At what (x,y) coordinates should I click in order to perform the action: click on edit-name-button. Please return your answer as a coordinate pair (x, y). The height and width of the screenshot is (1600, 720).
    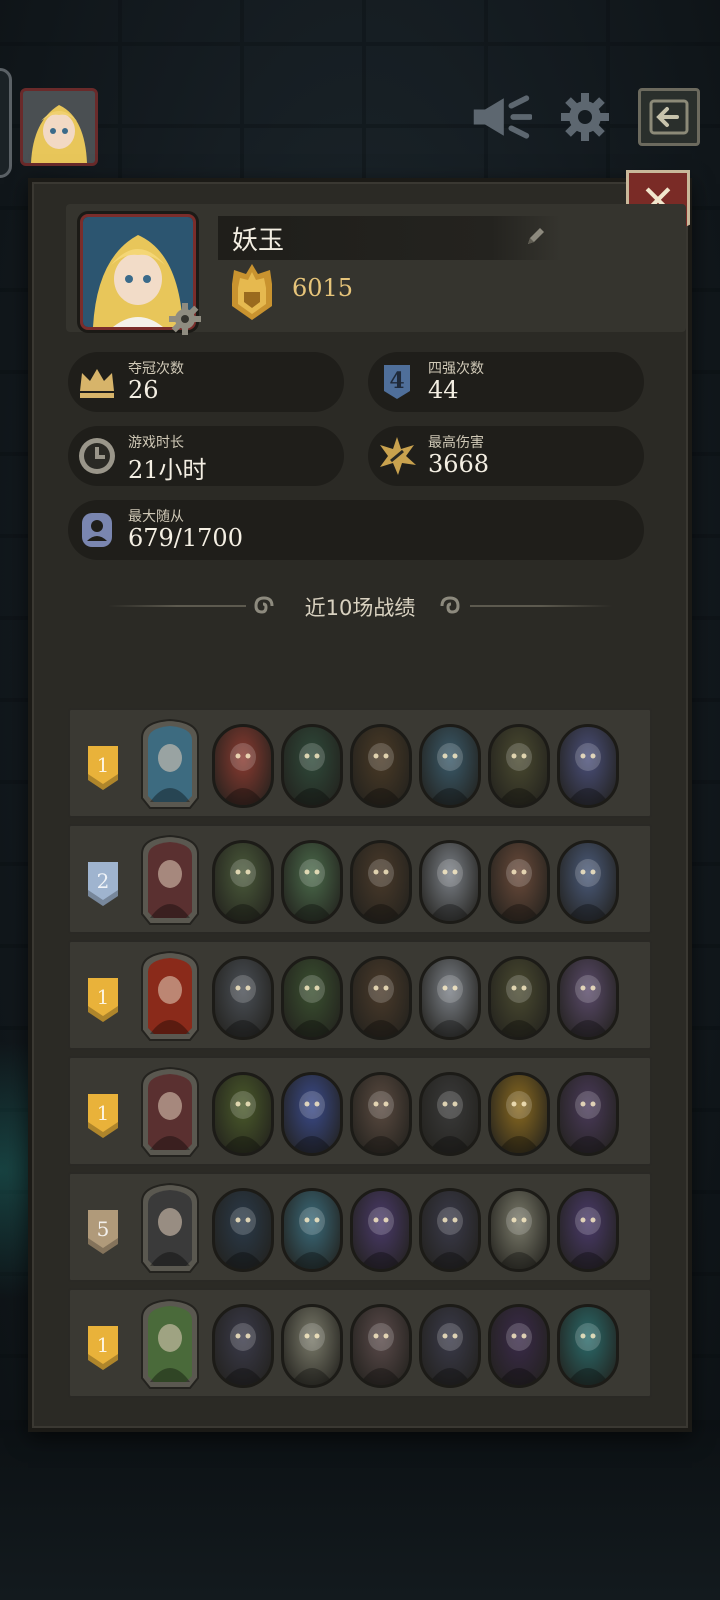
    Looking at the image, I should click on (536, 238).